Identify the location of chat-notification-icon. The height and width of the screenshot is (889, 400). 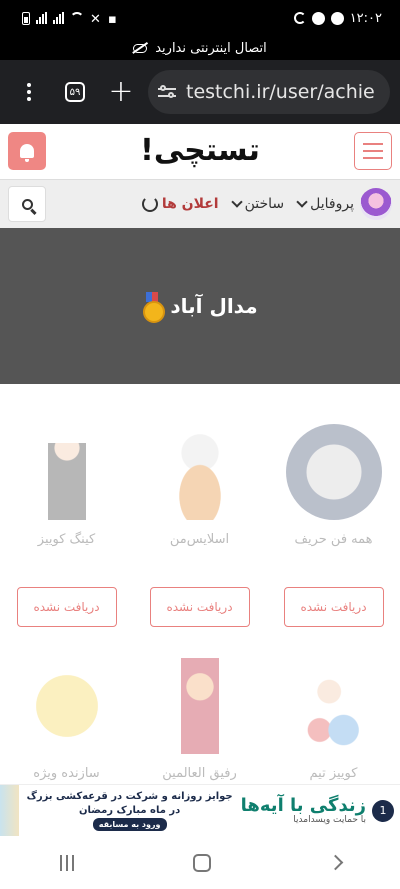
(337, 18).